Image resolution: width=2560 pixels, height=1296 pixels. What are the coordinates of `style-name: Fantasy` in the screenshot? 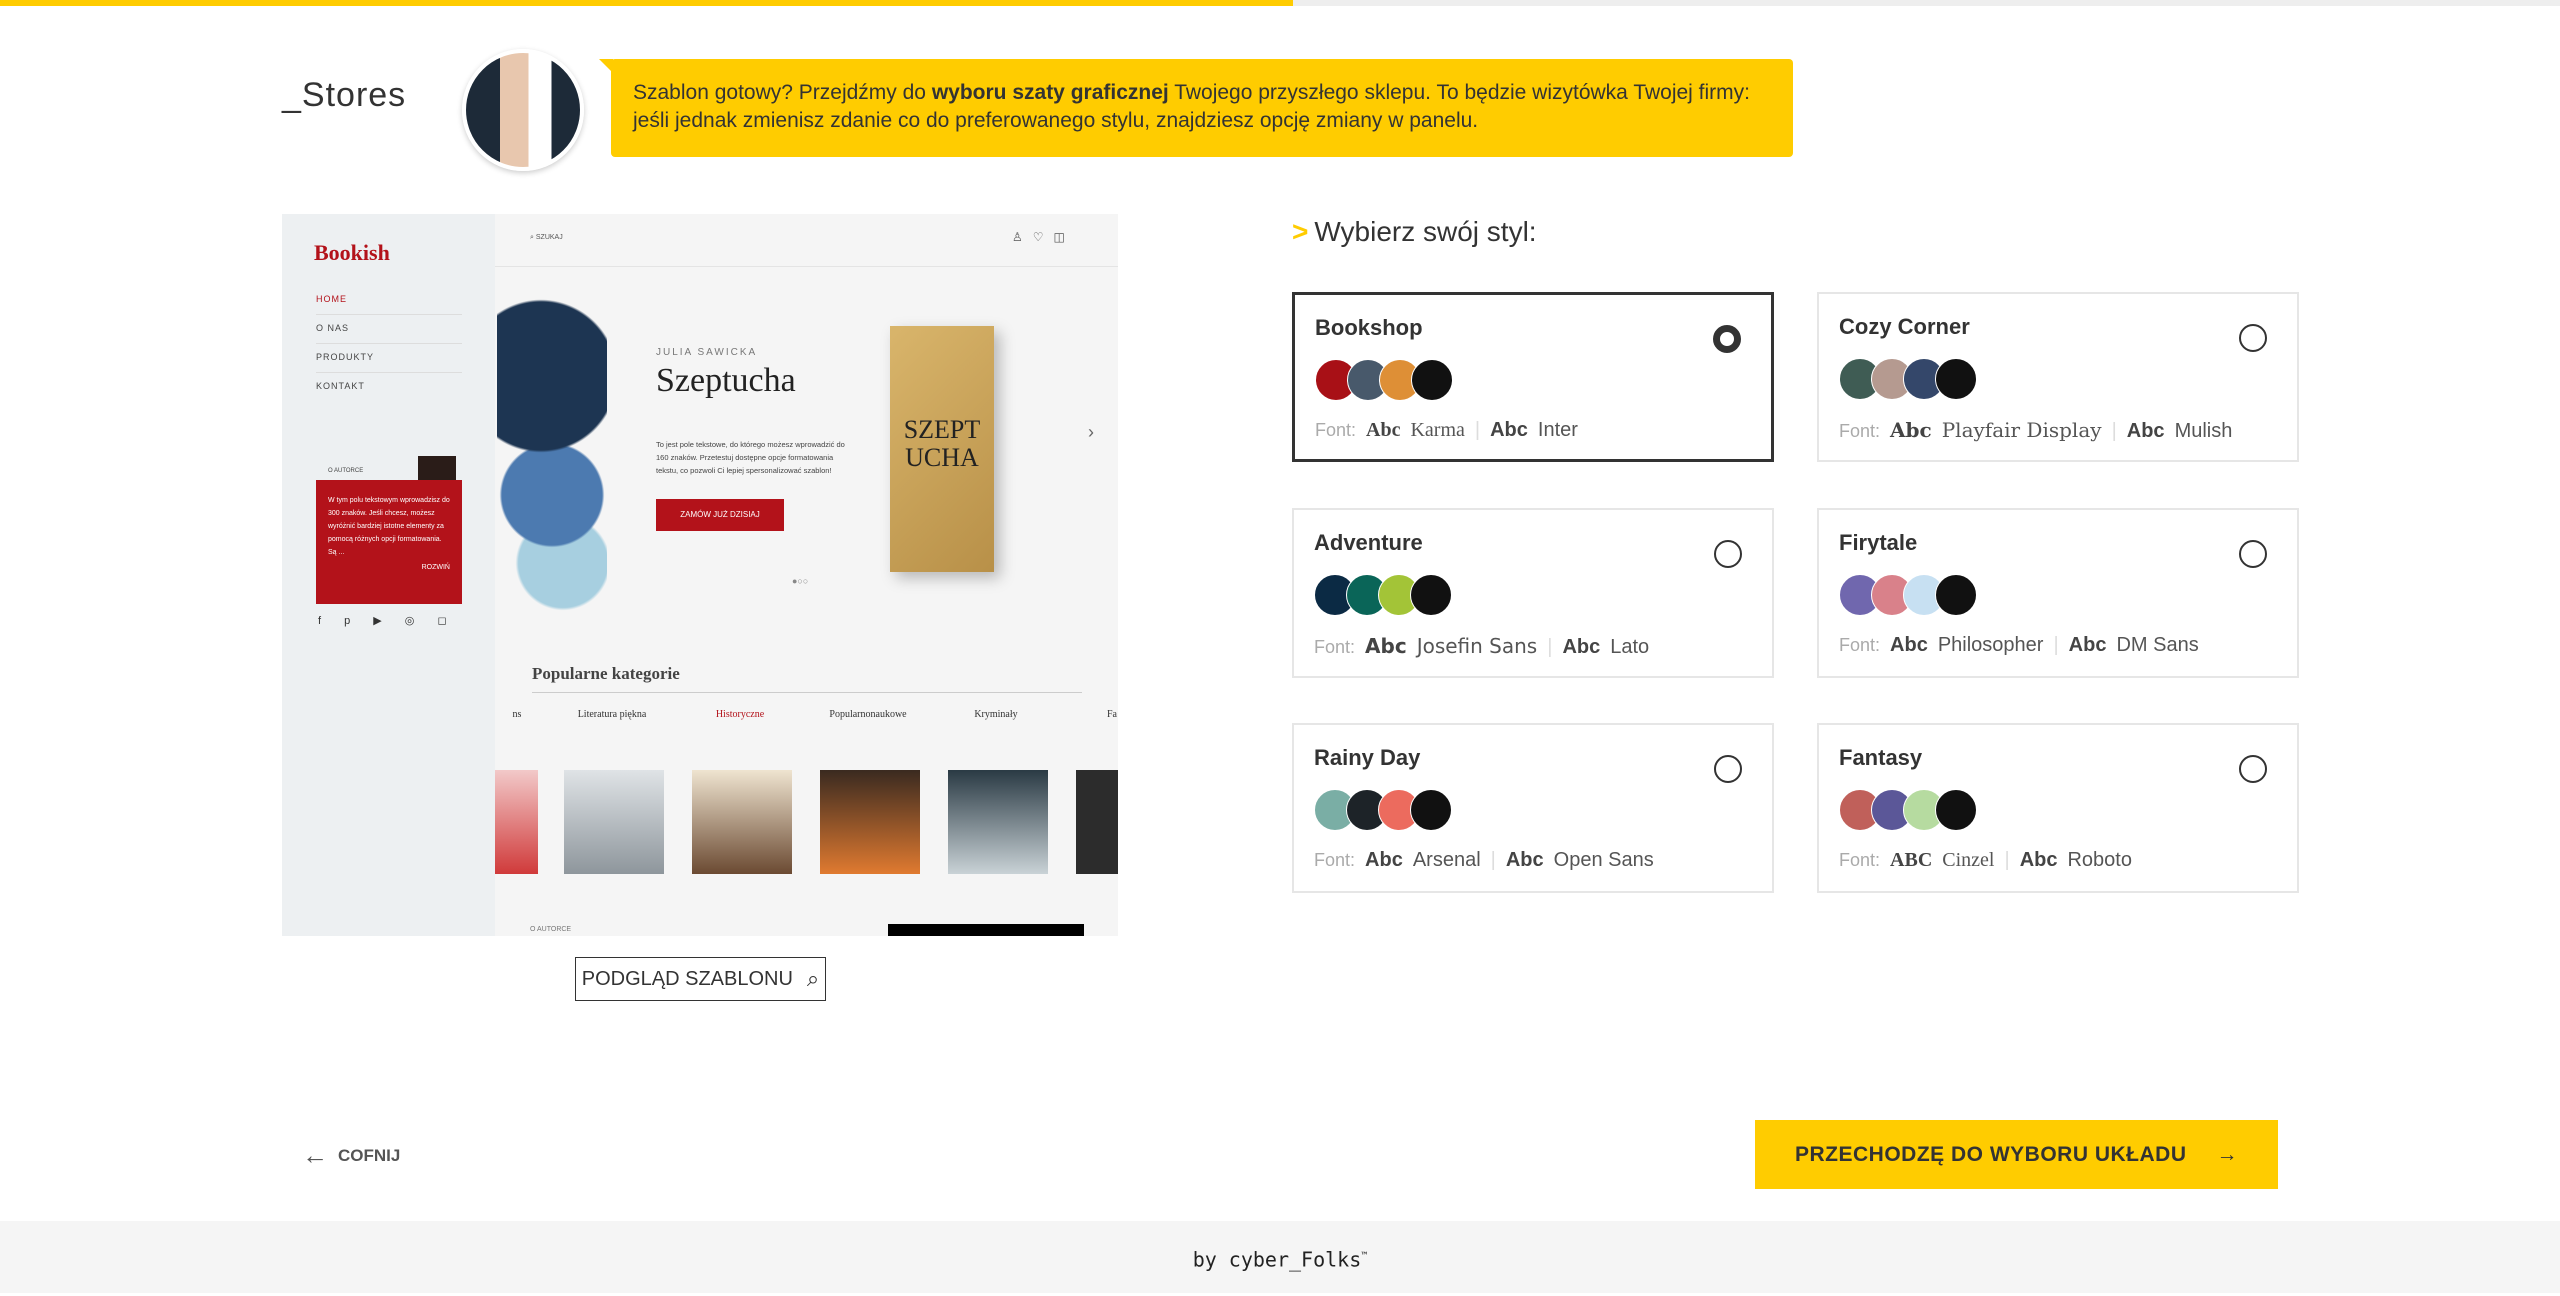 It's located at (1881, 757).